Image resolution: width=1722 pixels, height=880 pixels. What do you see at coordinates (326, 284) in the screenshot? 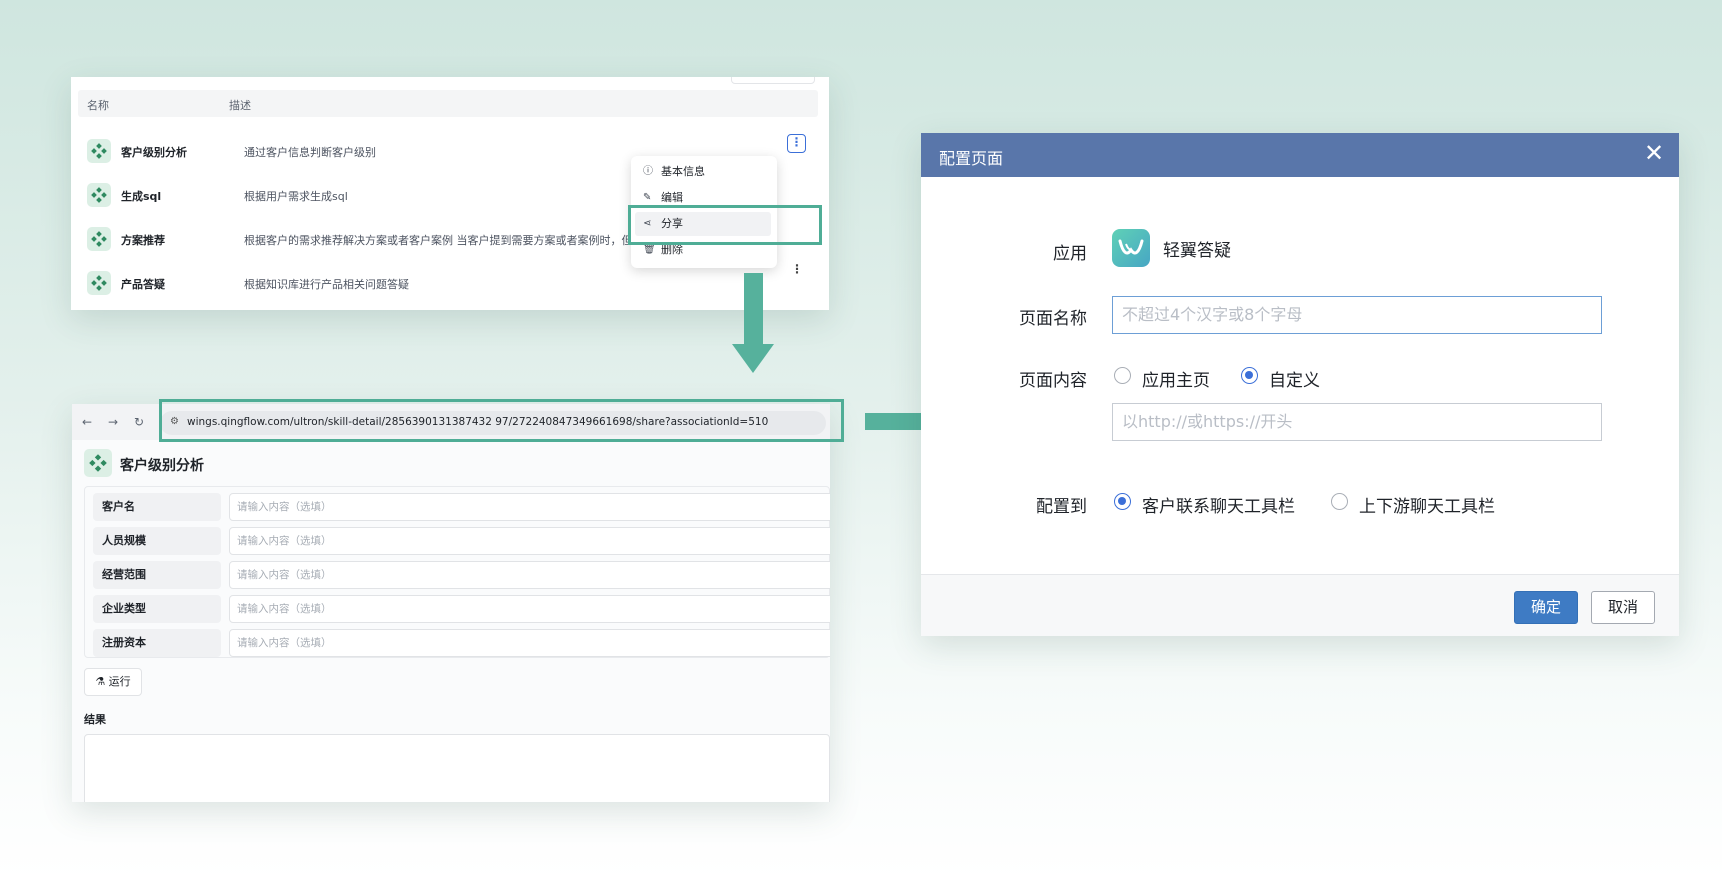
I see `skill-description: 根据知识库进行产品相关问题答疑` at bounding box center [326, 284].